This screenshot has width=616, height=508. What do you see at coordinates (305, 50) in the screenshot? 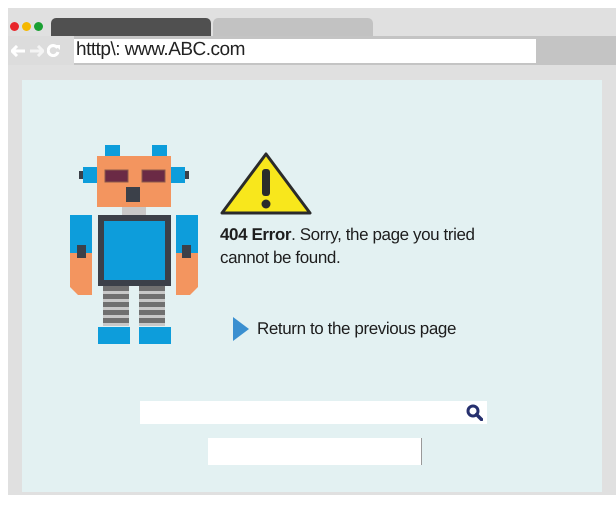
I see `address-bar: htttp\: www.ABC.com` at bounding box center [305, 50].